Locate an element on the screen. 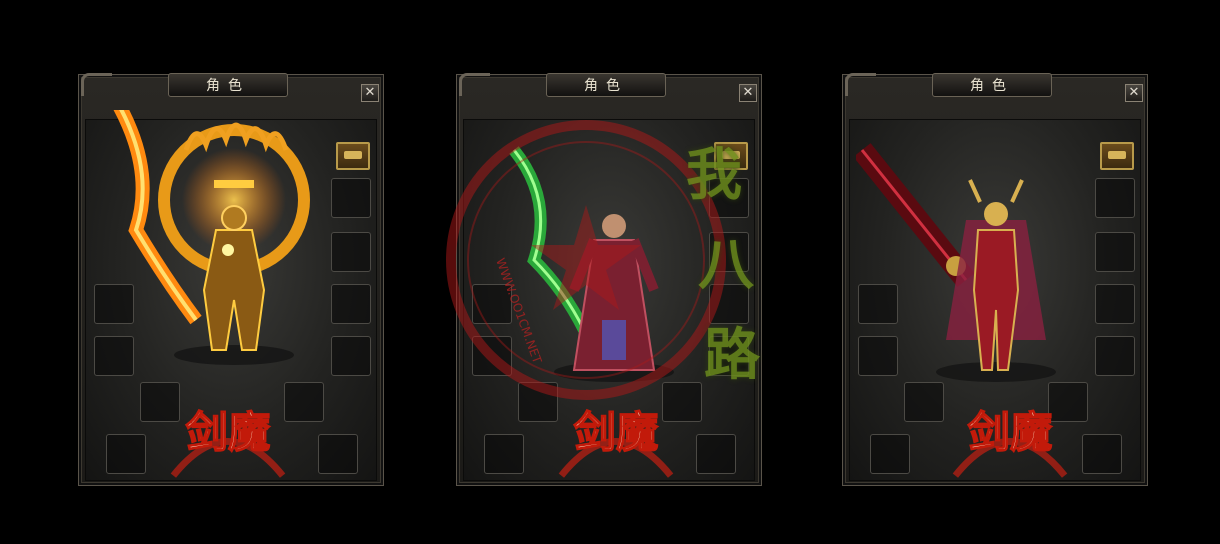 The width and height of the screenshot is (1220, 544). game-logo-2: 剑魔 is located at coordinates (616, 442).